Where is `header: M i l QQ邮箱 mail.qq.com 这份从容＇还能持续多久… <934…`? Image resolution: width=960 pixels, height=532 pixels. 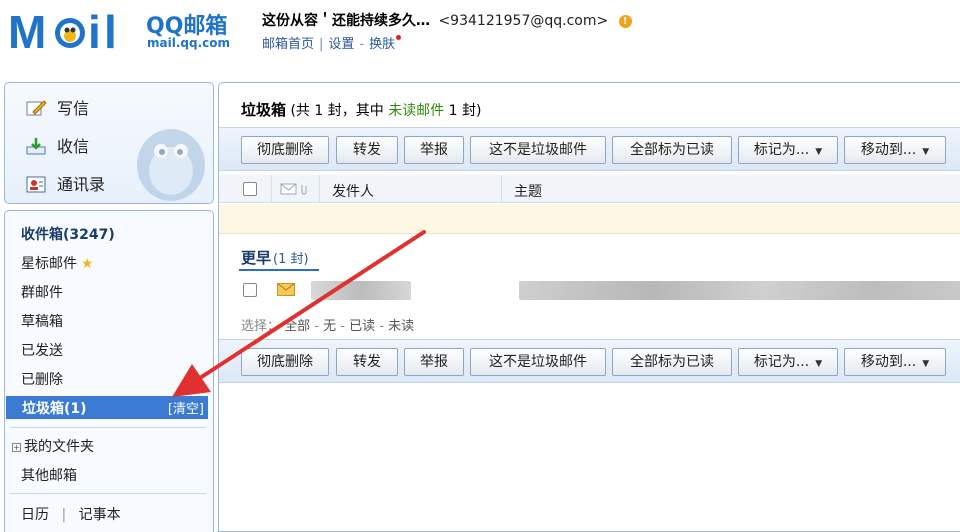 header: M i l QQ邮箱 mail.qq.com 这份从容＇还能持续多久… <934… is located at coordinates (480, 36).